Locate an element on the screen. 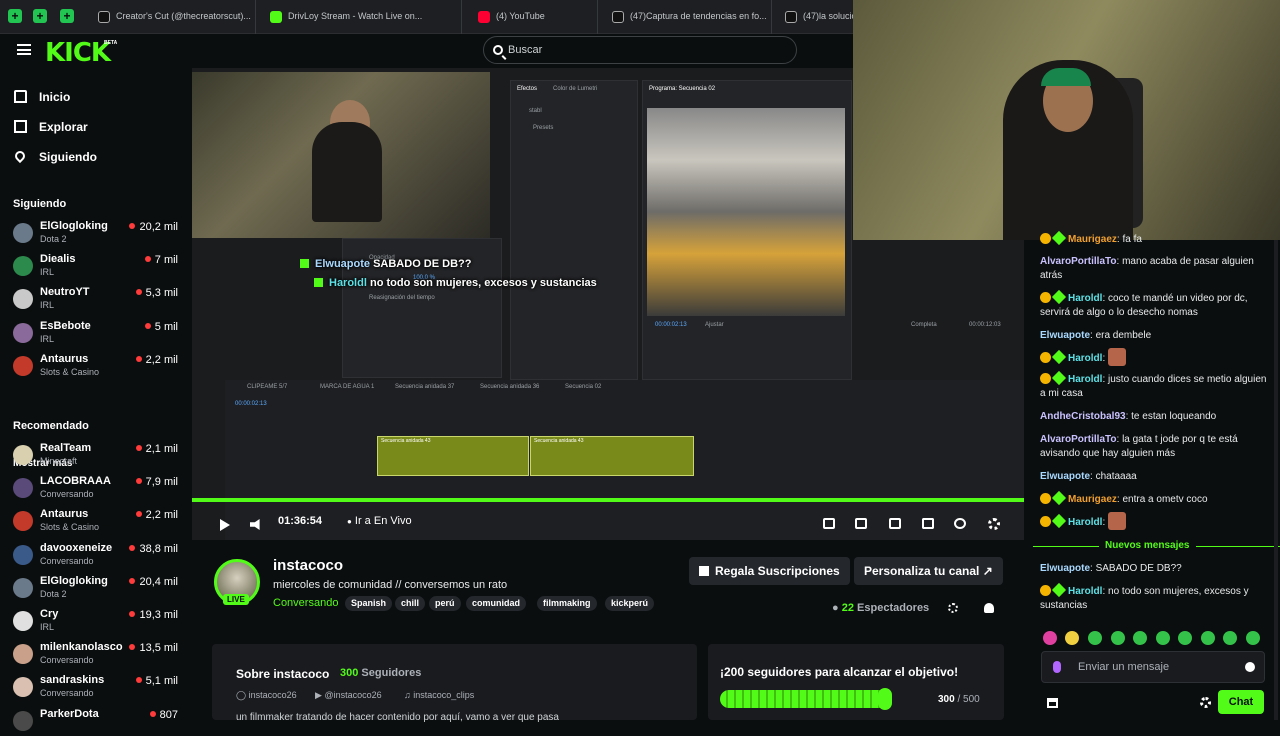 This screenshot has height=736, width=1280. kick-logo: KICK is located at coordinates (78, 53).